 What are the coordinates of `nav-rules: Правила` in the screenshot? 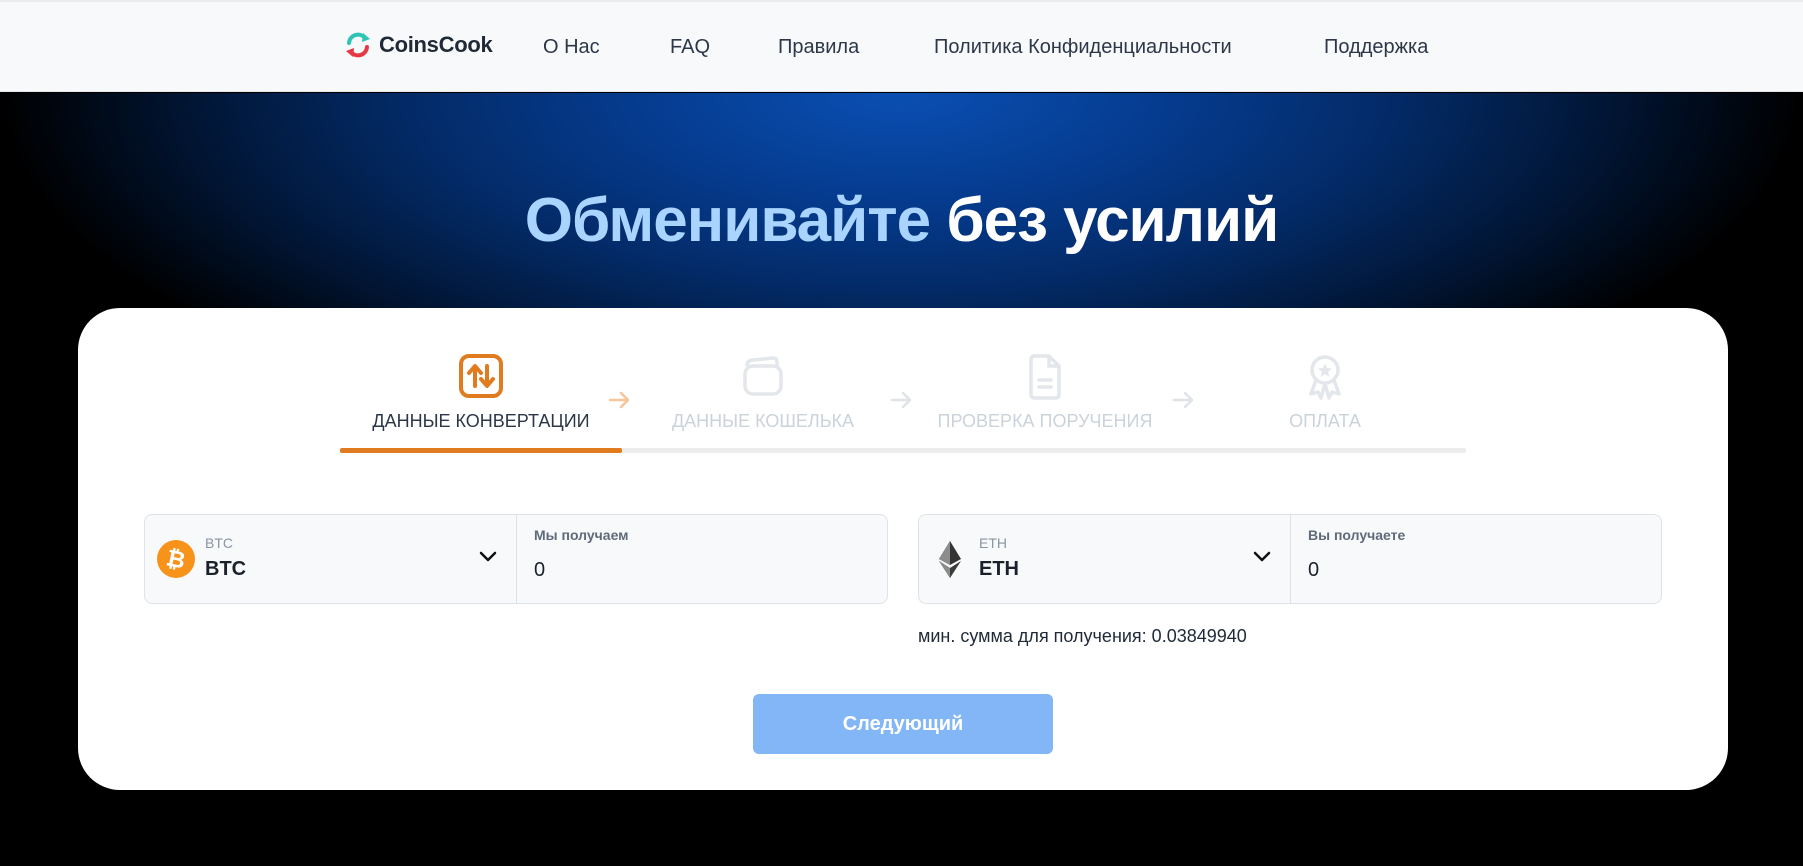 It's located at (818, 47).